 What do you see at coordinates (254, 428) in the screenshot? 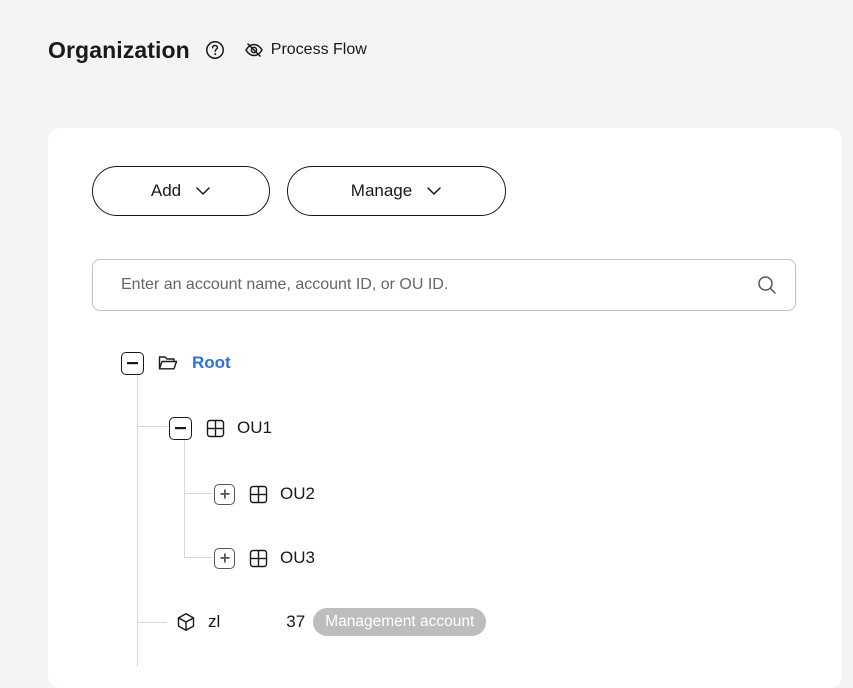
I see `tree-node-label: OU1` at bounding box center [254, 428].